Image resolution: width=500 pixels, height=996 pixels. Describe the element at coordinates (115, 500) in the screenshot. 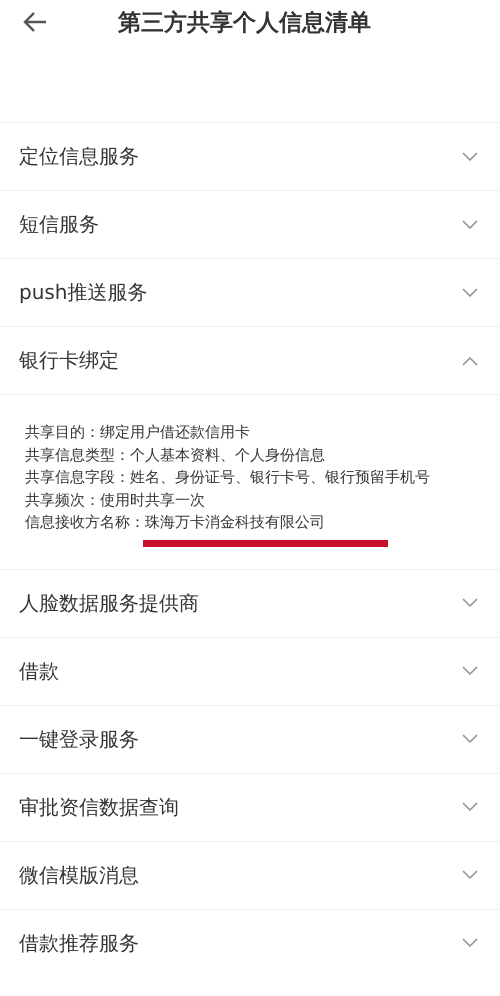

I see `detail-text: 共享频次：使用时共享一次` at that location.